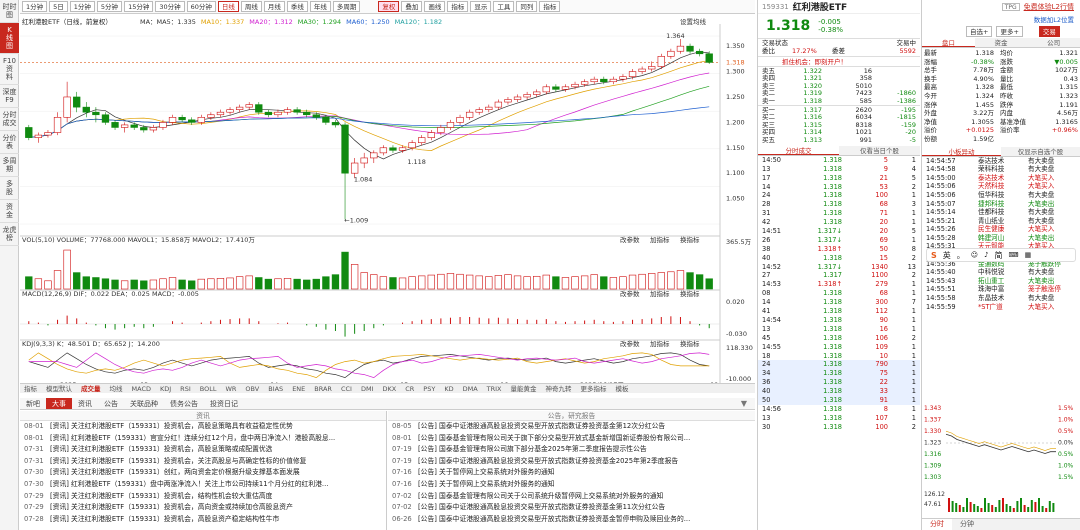  What do you see at coordinates (161, 497) in the screenshot?
I see `news-title: [资讯] 关注红利港股ETF（159331）投资机会，结构性机会较大重估高度` at bounding box center [161, 497].